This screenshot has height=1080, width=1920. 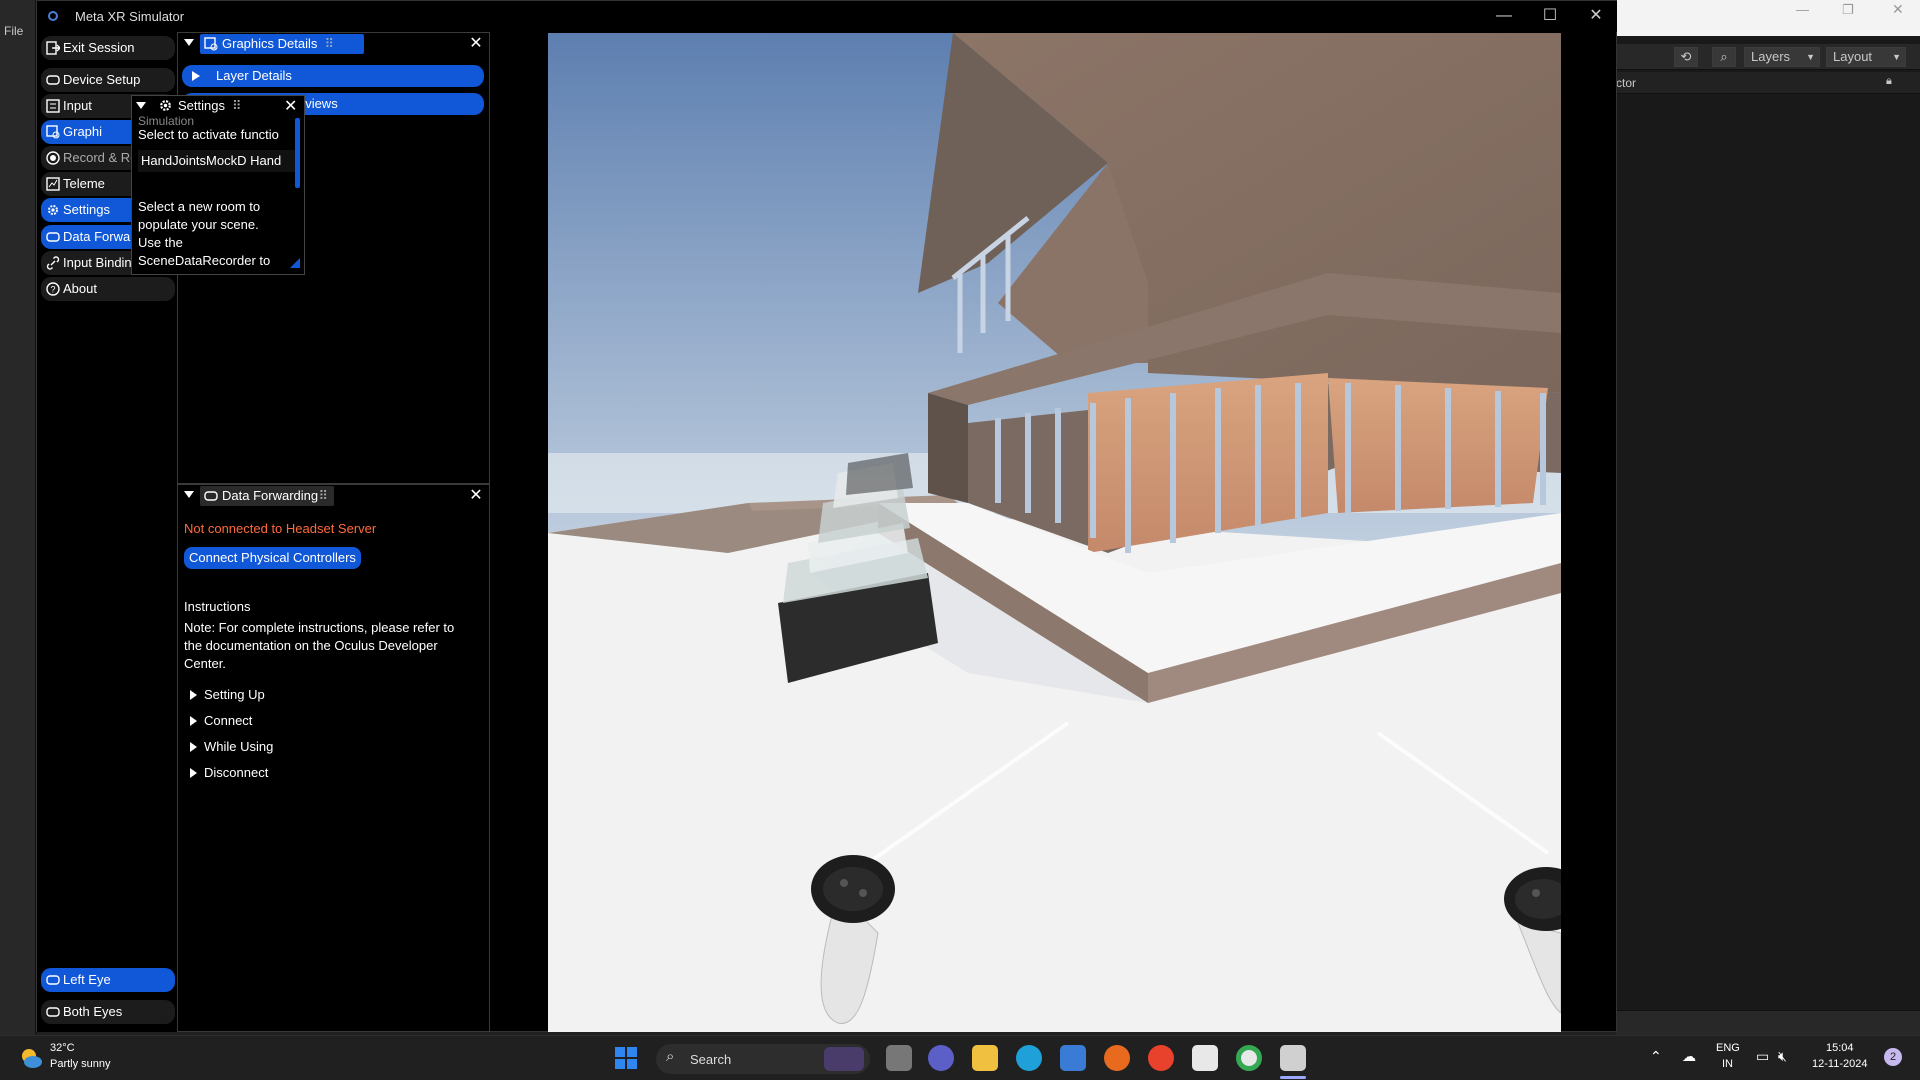 I want to click on volume-muted-icon: 🔇︎, so click(x=1782, y=1056).